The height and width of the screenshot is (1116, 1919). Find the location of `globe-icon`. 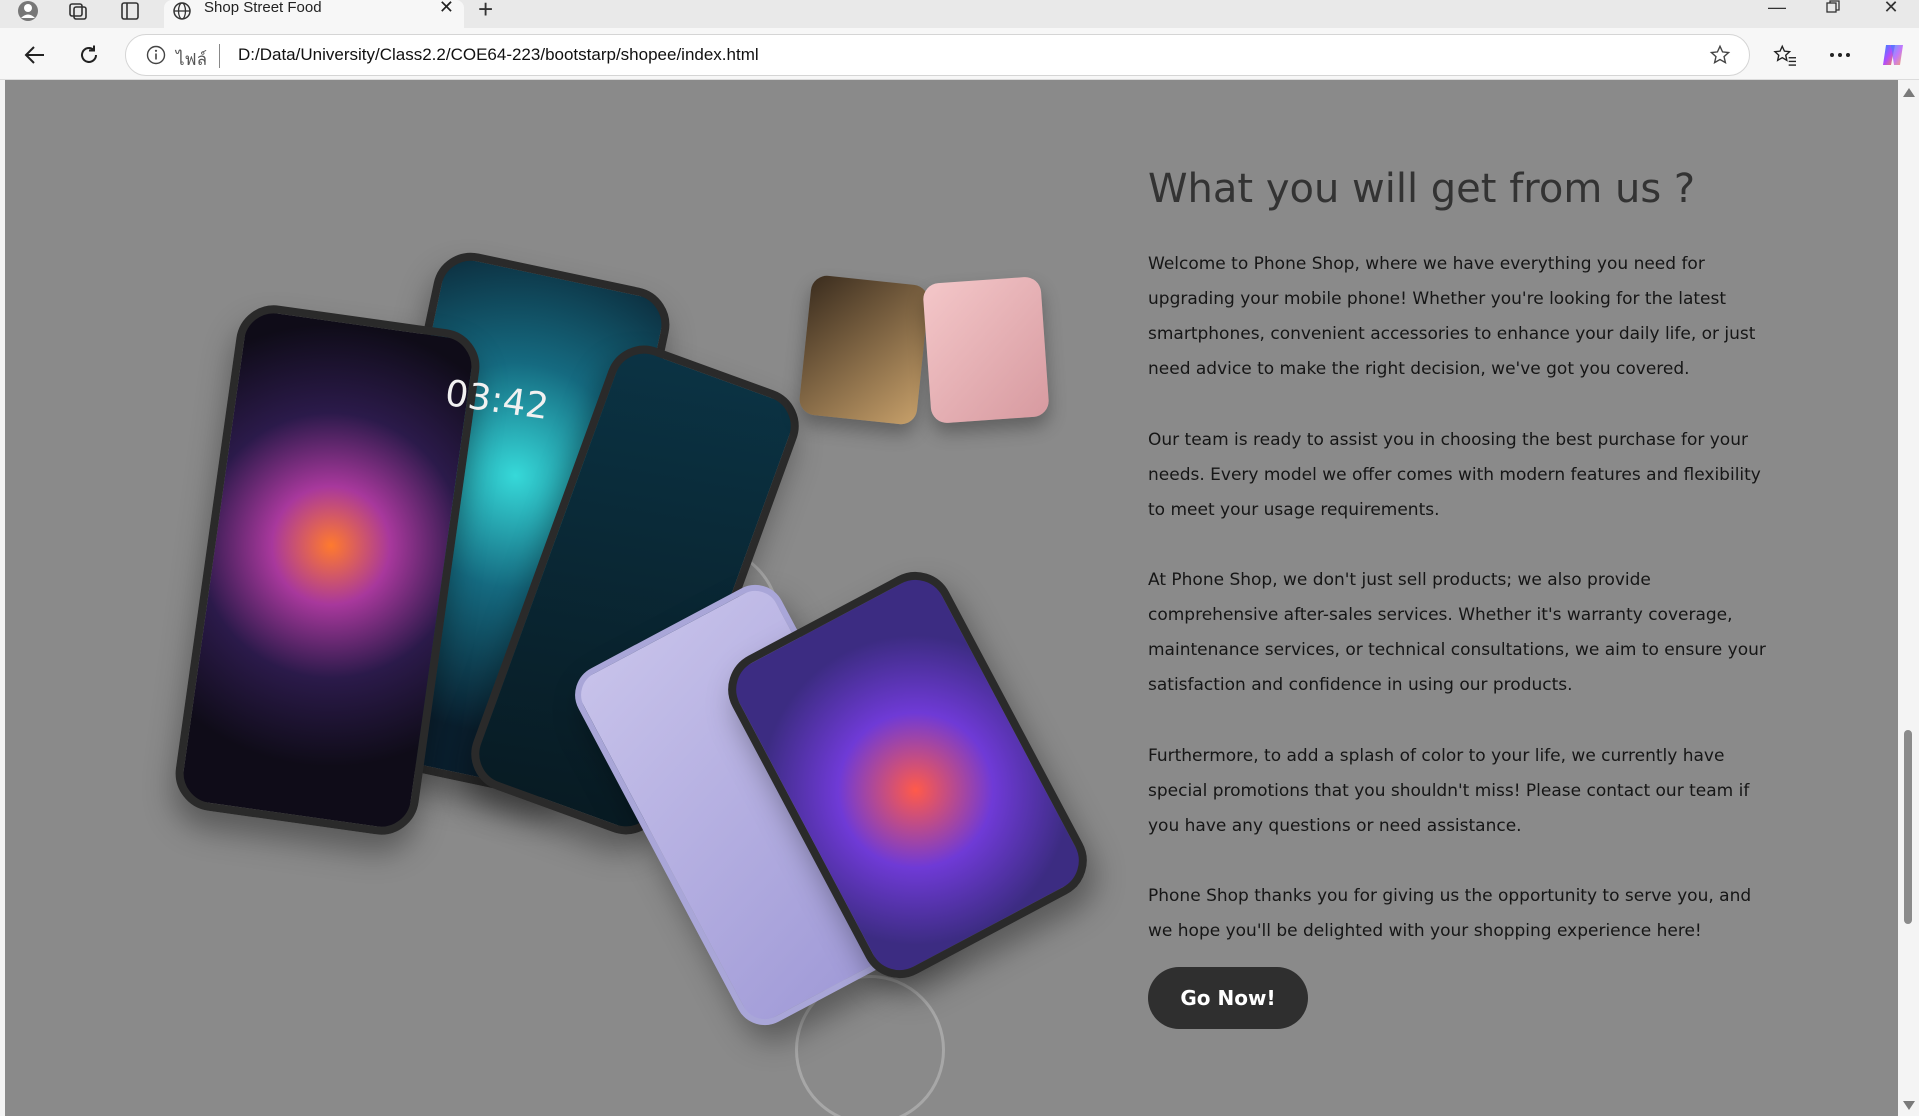

globe-icon is located at coordinates (183, 12).